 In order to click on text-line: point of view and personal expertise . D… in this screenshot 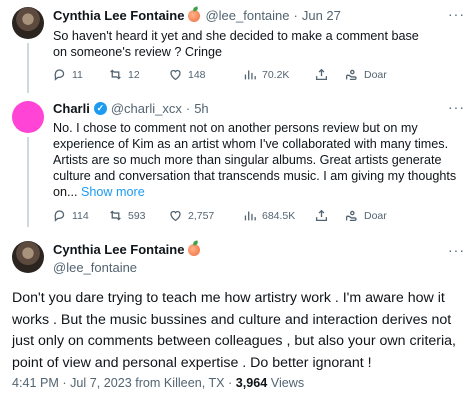, I will do `click(192, 362)`.